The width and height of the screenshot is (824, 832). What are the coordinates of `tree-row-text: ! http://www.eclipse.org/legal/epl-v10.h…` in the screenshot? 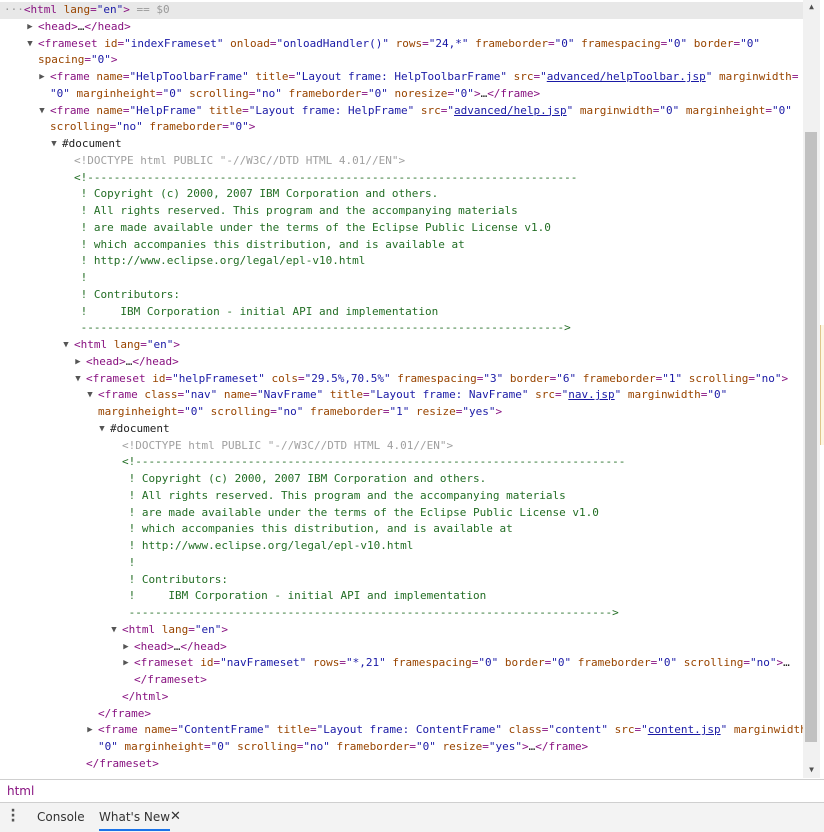 It's located at (268, 546).